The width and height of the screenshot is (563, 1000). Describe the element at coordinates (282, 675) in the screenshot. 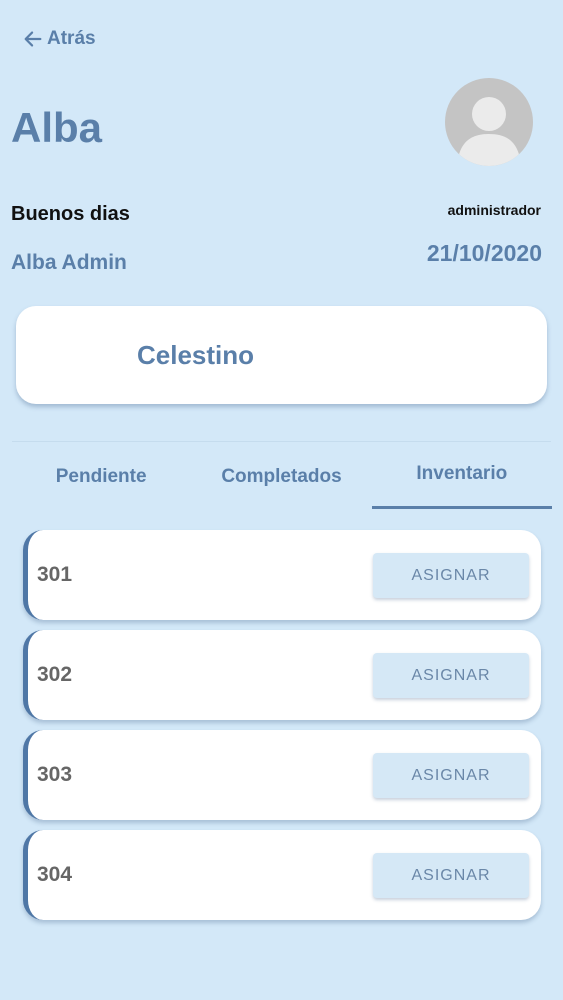

I see `list-item: 302 ASIGNAR` at that location.